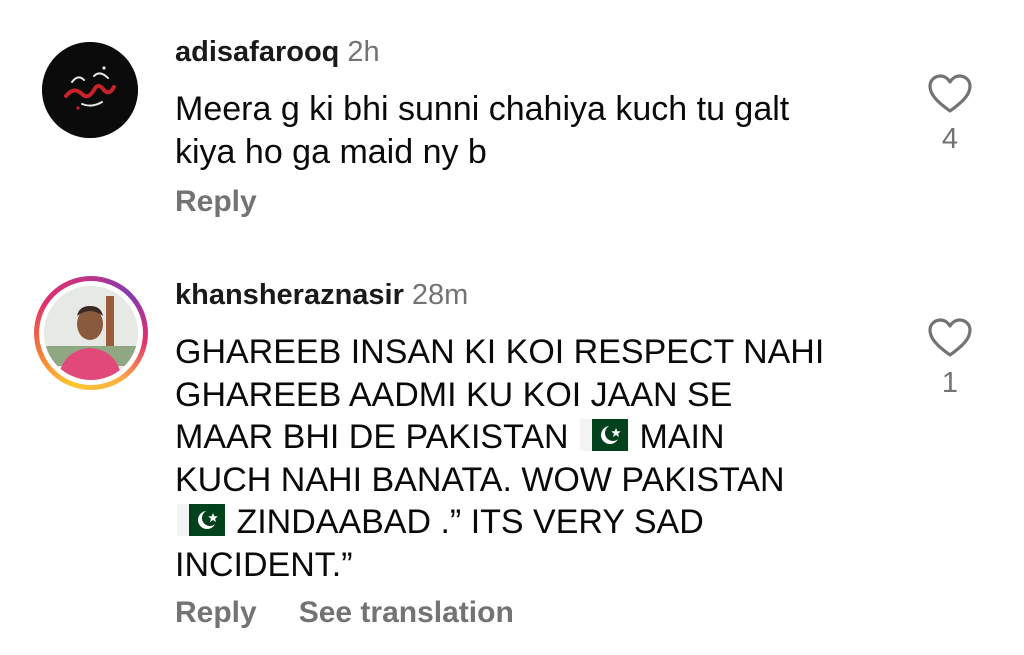 The height and width of the screenshot is (655, 1024). Describe the element at coordinates (950, 139) in the screenshot. I see `like-count: 4` at that location.